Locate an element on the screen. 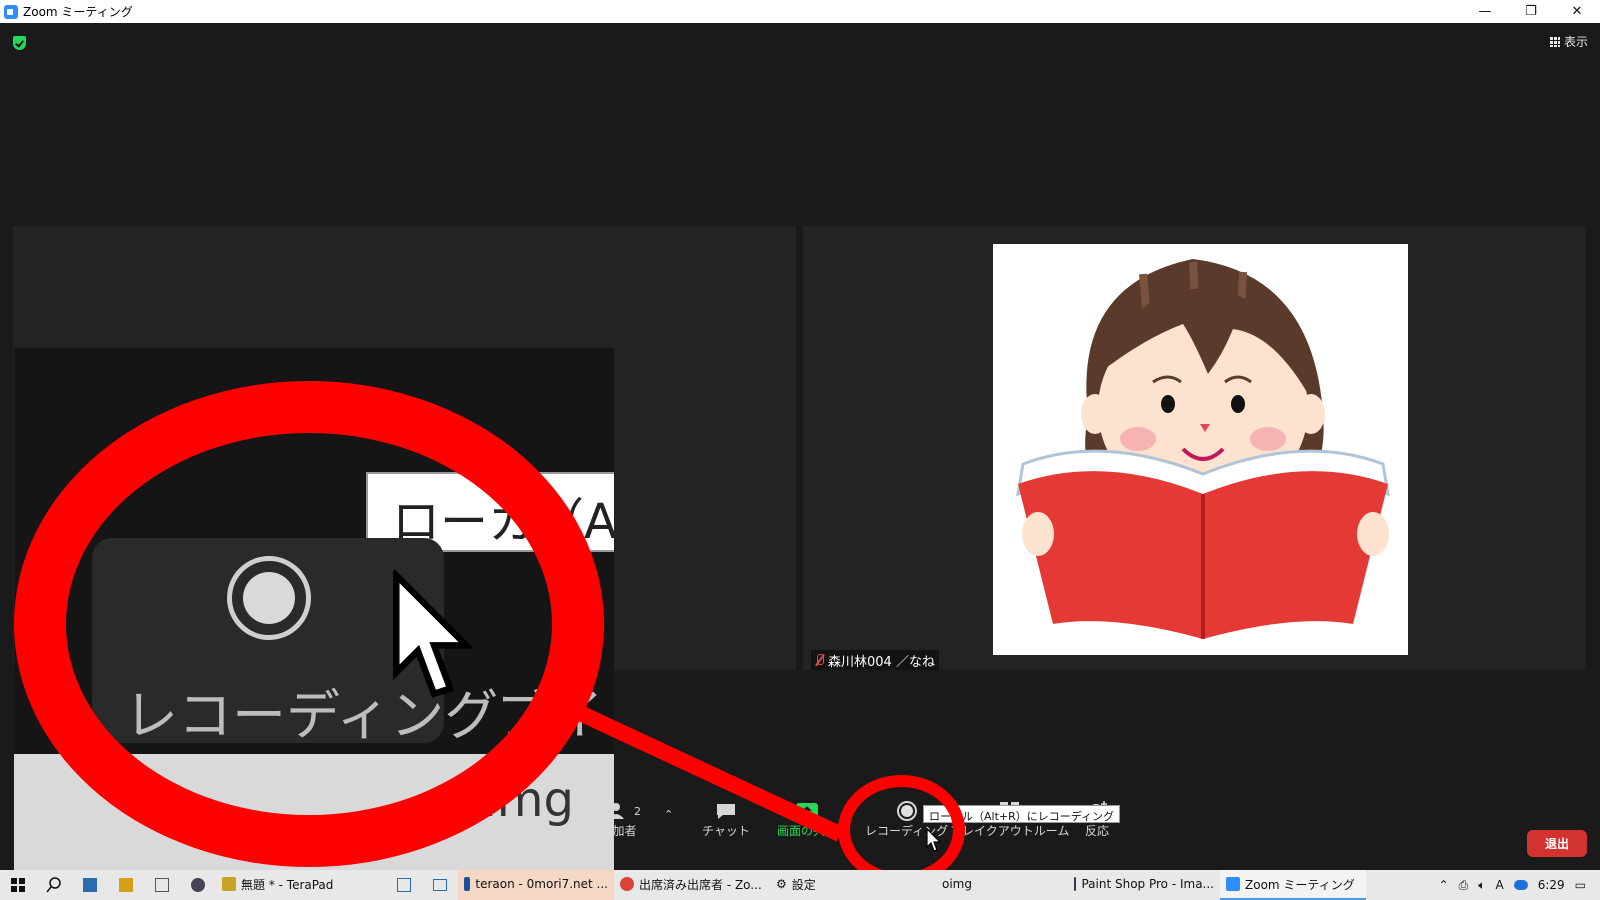 This screenshot has width=1600, height=900. participants-label: 加者 is located at coordinates (624, 831).